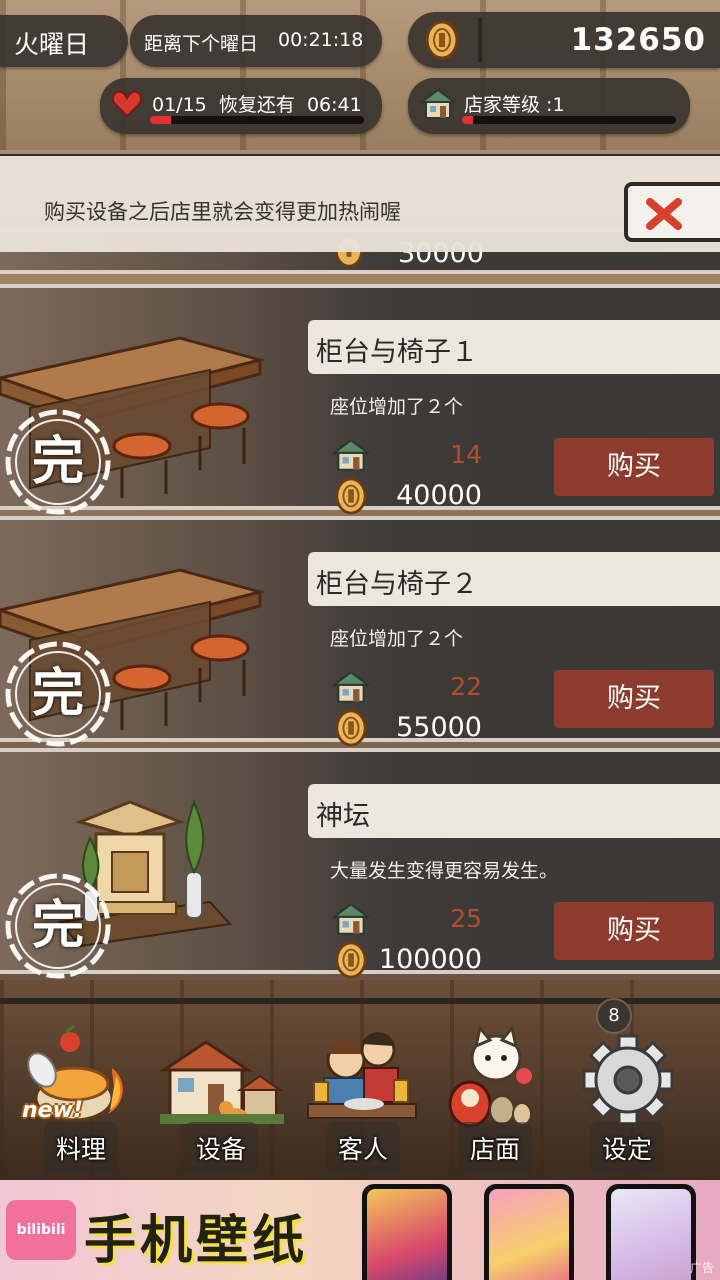 Image resolution: width=720 pixels, height=1280 pixels. I want to click on weekday-label: 火曜日, so click(52, 44).